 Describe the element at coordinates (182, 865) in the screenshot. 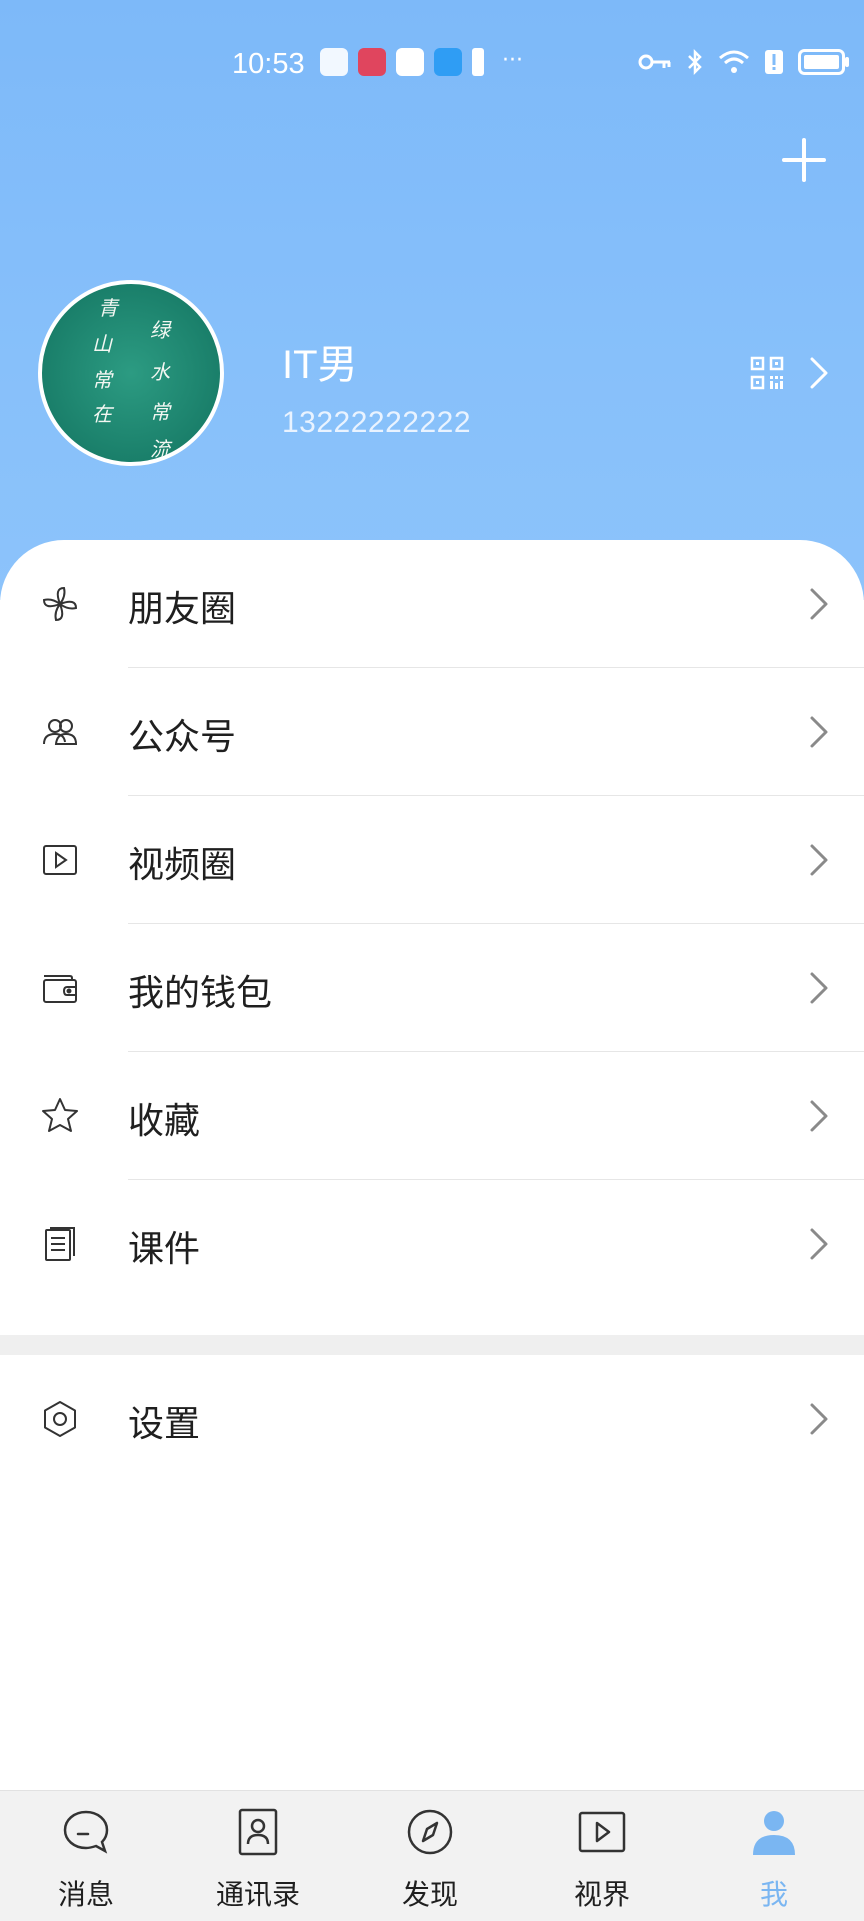

I see `menu-label: 视频圈` at that location.